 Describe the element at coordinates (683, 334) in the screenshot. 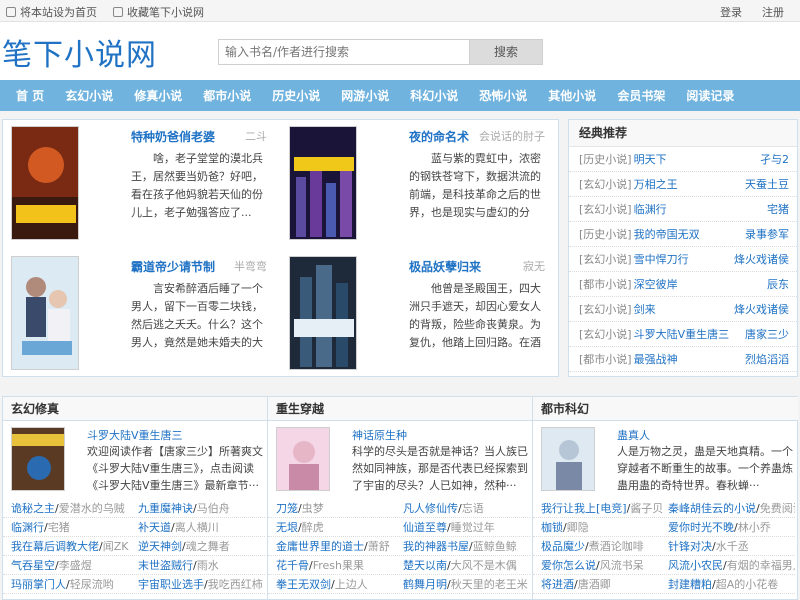

I see `list-item: [玄幻小说] 斗罗大陆V重生唐三 唐家三少` at that location.